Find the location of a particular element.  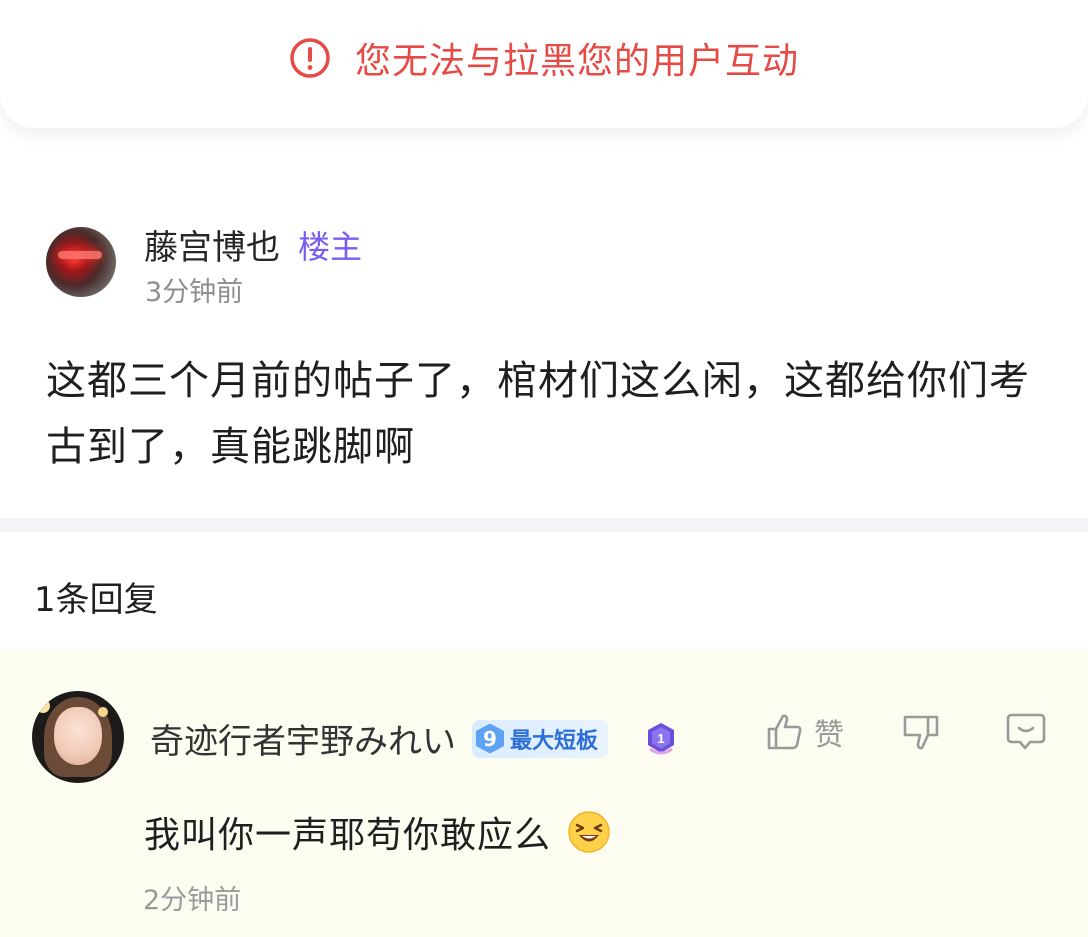

post-timestamp: 3分钟前 is located at coordinates (194, 292).